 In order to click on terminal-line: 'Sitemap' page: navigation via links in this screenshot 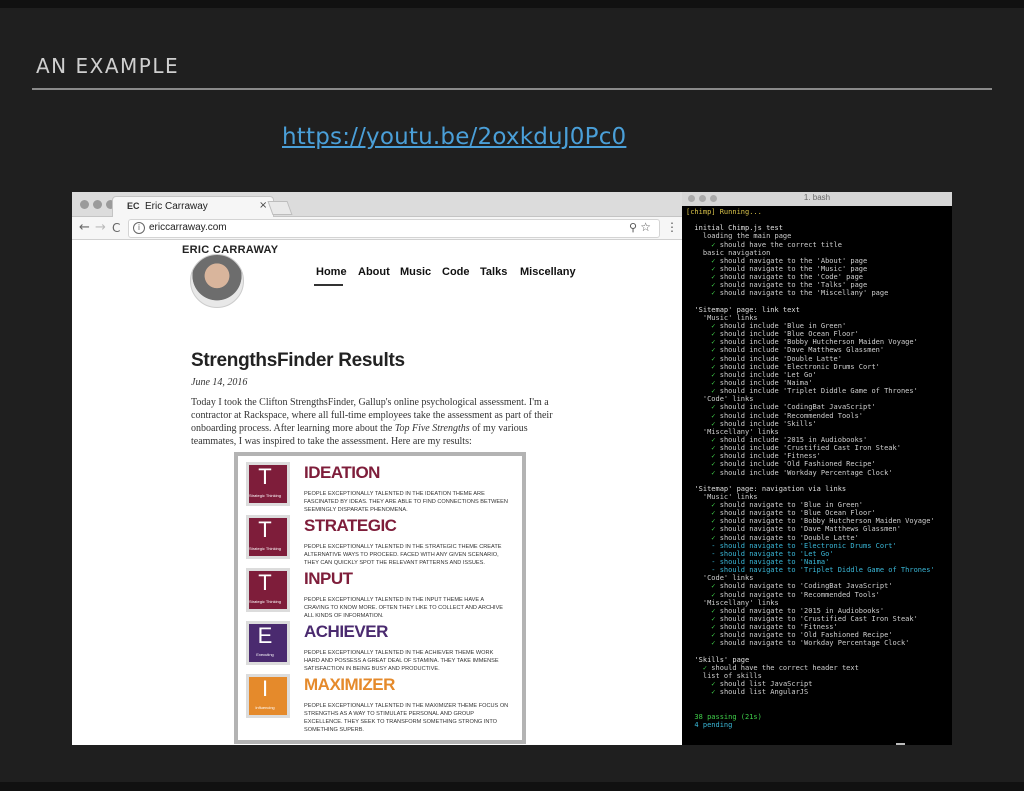, I will do `click(766, 488)`.